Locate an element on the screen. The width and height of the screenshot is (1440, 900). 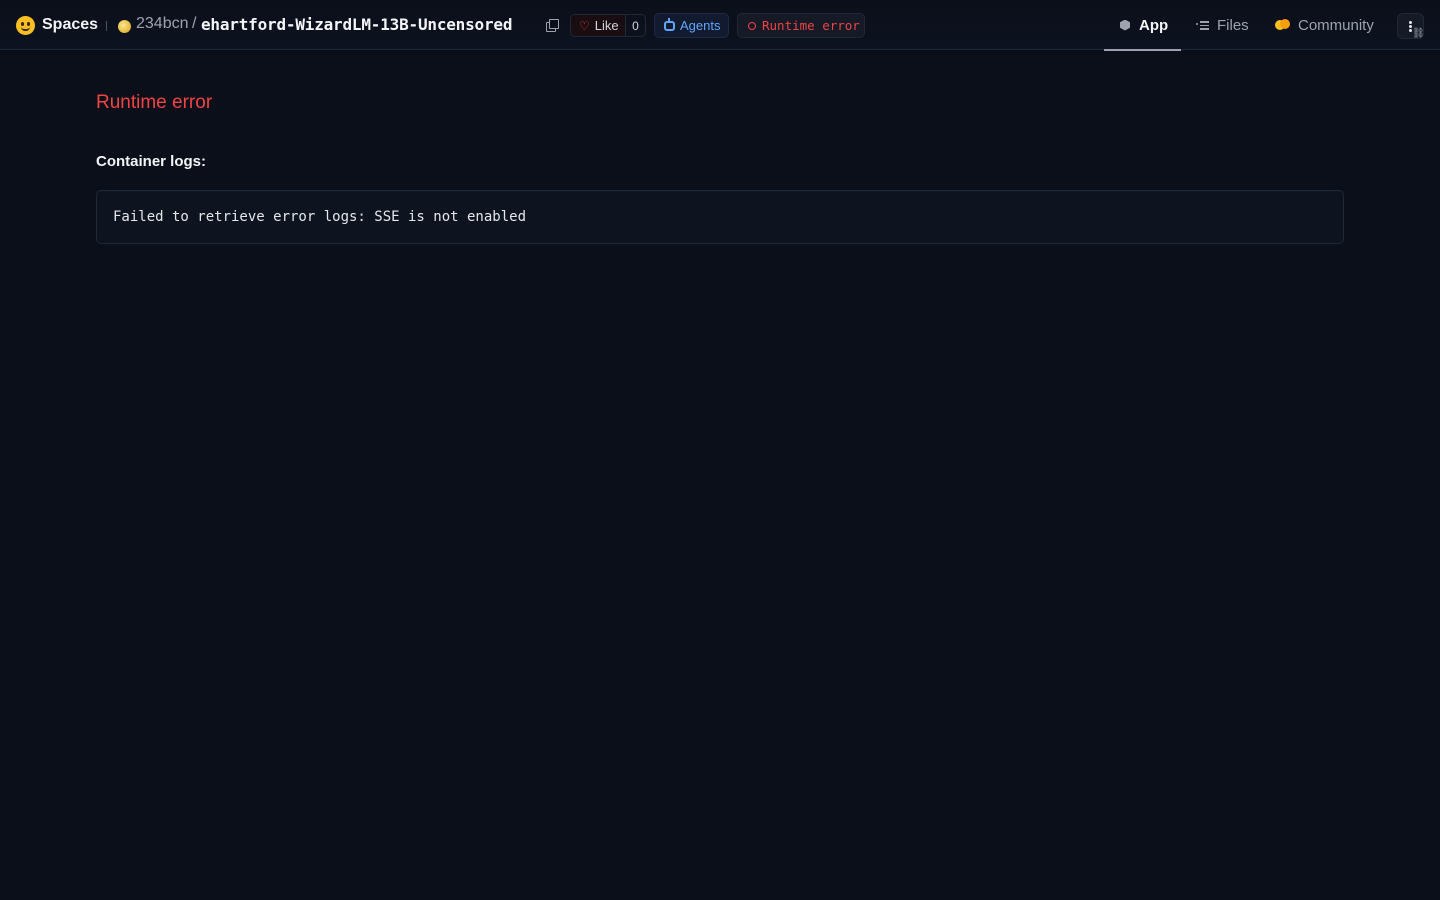
spaces-label: Spaces is located at coordinates (70, 24).